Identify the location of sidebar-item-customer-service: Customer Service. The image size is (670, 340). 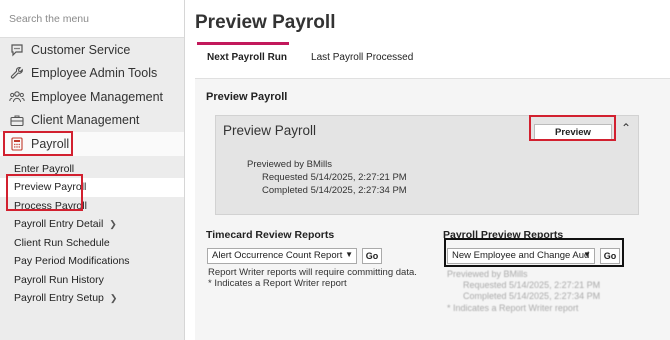
(92, 50).